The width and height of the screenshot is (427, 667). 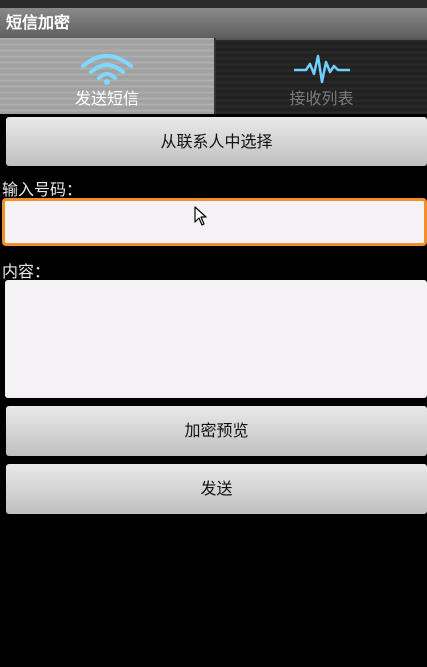 I want to click on app-title: 短信加密, so click(x=213, y=23).